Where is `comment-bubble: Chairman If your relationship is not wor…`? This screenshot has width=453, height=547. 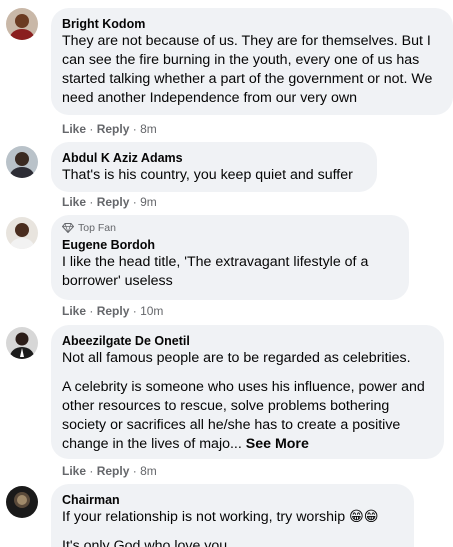 comment-bubble: Chairman If your relationship is not wor… is located at coordinates (232, 515).